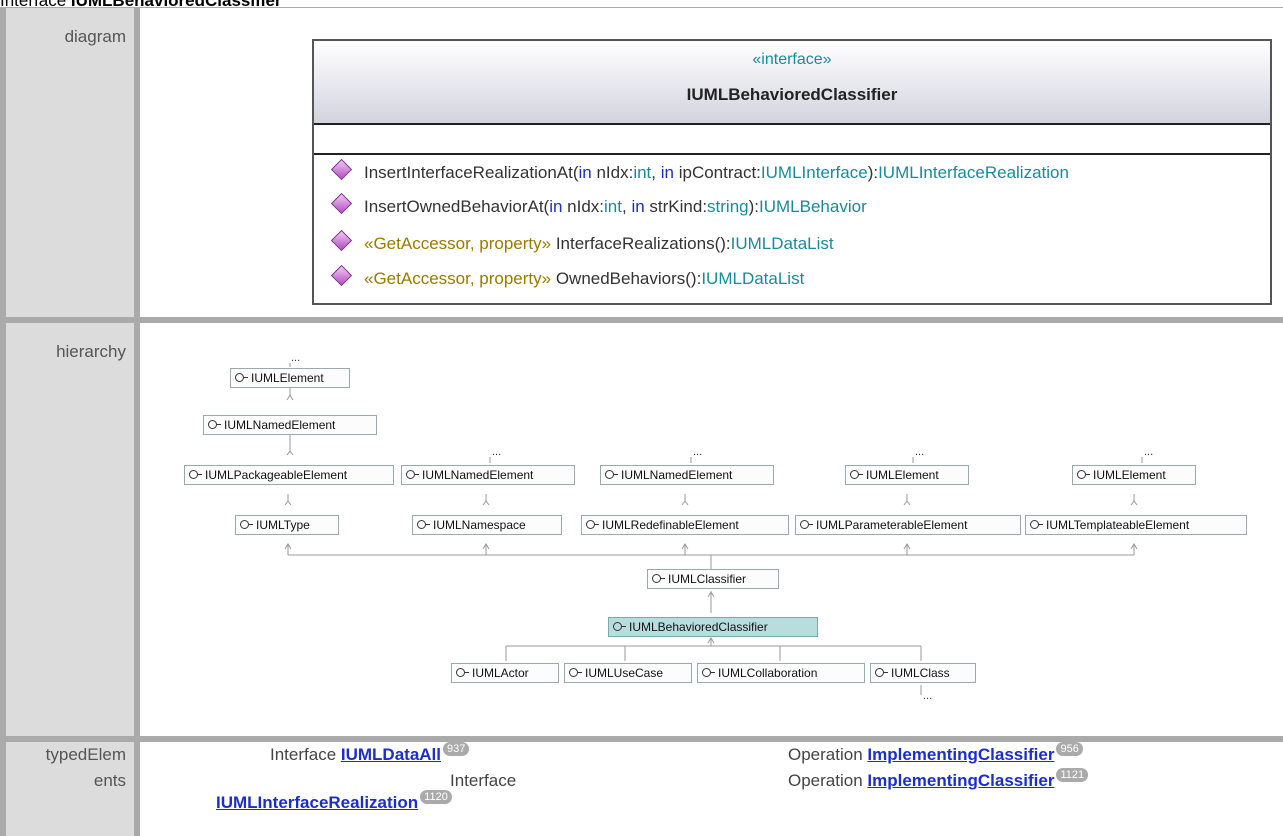 This screenshot has width=1283, height=836. I want to click on node-iumlredefinableelement: IUMLRedefinableElement, so click(685, 525).